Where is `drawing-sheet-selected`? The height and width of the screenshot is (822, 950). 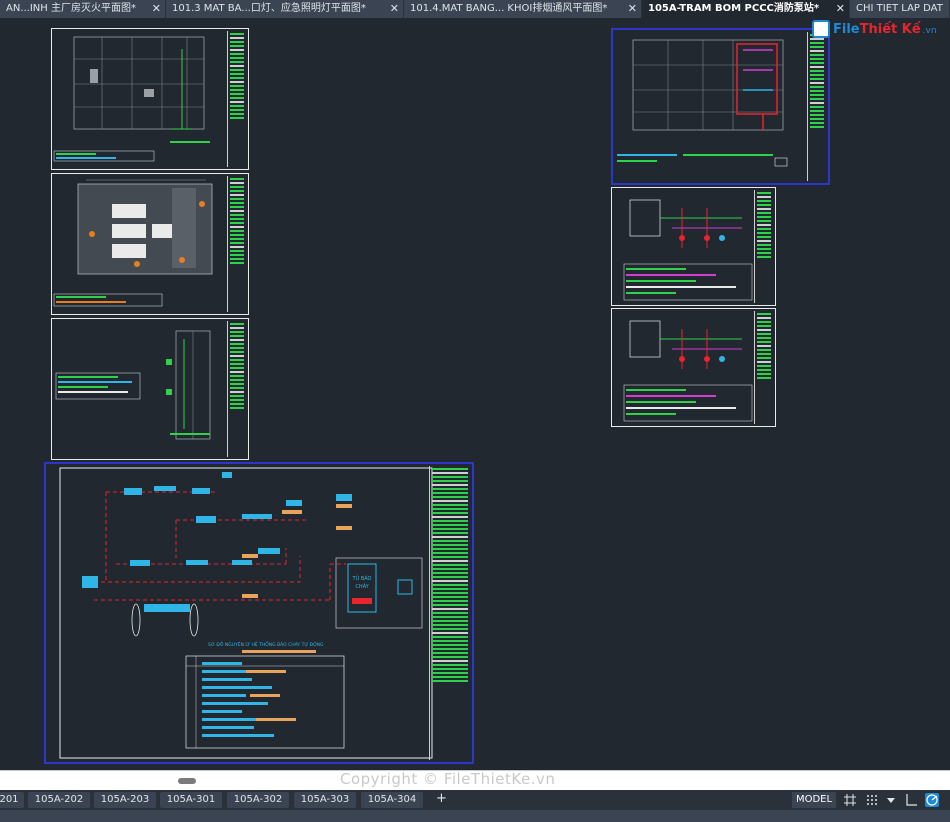
drawing-sheet-selected is located at coordinates (720, 106).